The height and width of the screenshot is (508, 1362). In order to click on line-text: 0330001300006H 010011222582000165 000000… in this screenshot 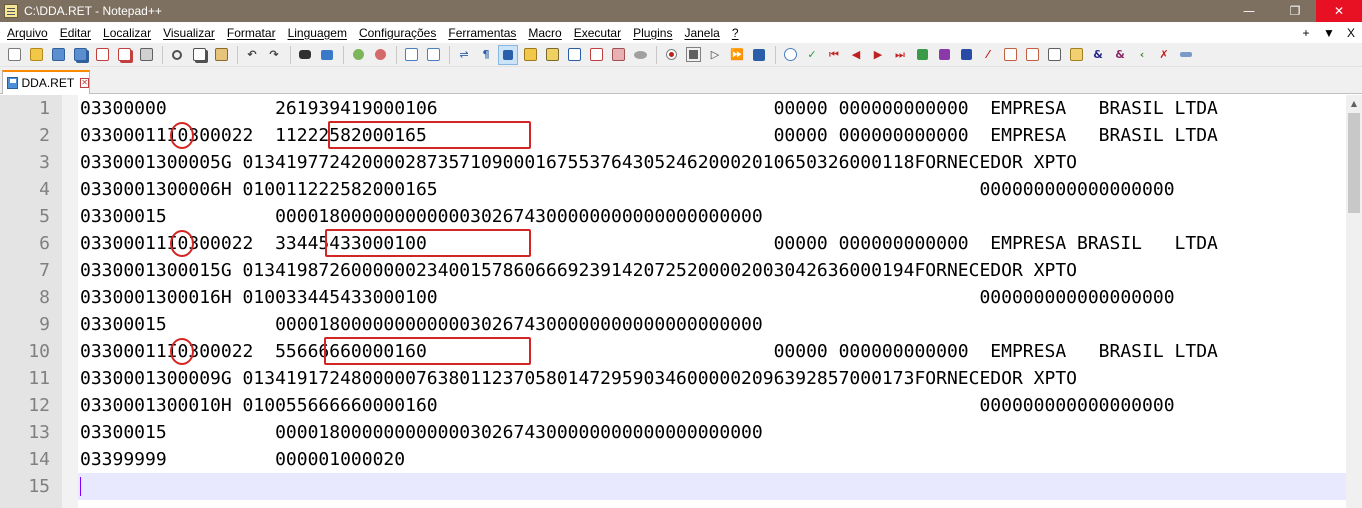, I will do `click(627, 189)`.